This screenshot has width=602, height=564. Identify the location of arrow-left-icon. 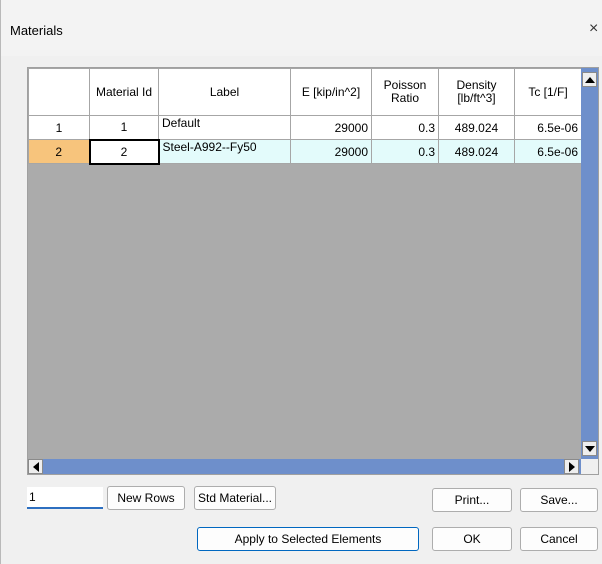
(35, 466).